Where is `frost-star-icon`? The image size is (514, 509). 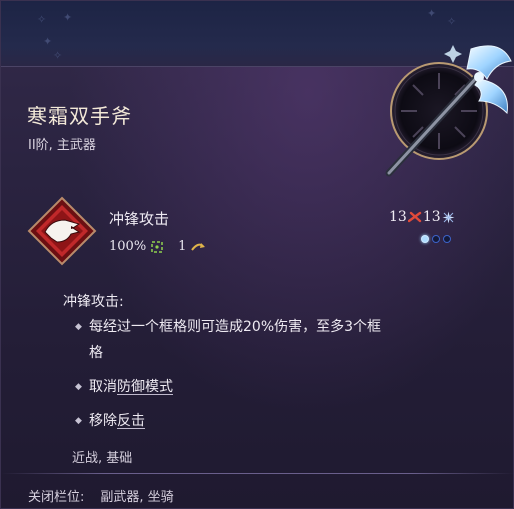 frost-star-icon is located at coordinates (448, 217).